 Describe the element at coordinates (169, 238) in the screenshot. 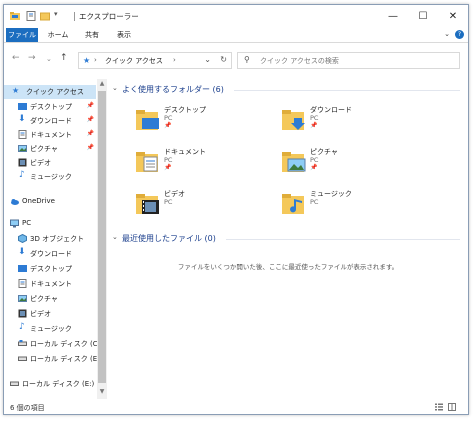

I see `group-header-recent: 最近使用したファイル (0)` at that location.